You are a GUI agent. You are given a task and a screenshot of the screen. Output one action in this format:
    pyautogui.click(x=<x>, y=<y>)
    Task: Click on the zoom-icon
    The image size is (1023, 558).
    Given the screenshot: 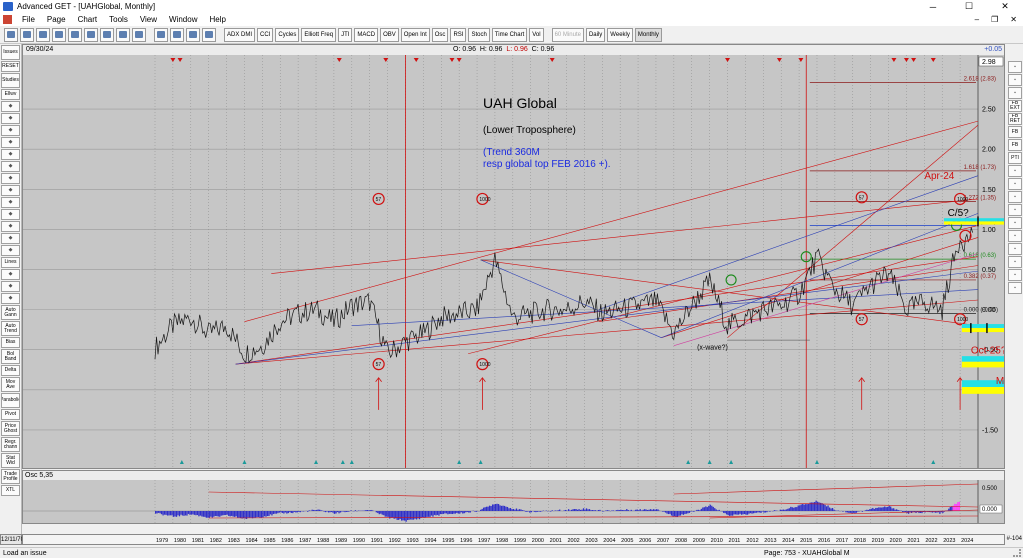 What is the action you would take?
    pyautogui.click(x=107, y=34)
    